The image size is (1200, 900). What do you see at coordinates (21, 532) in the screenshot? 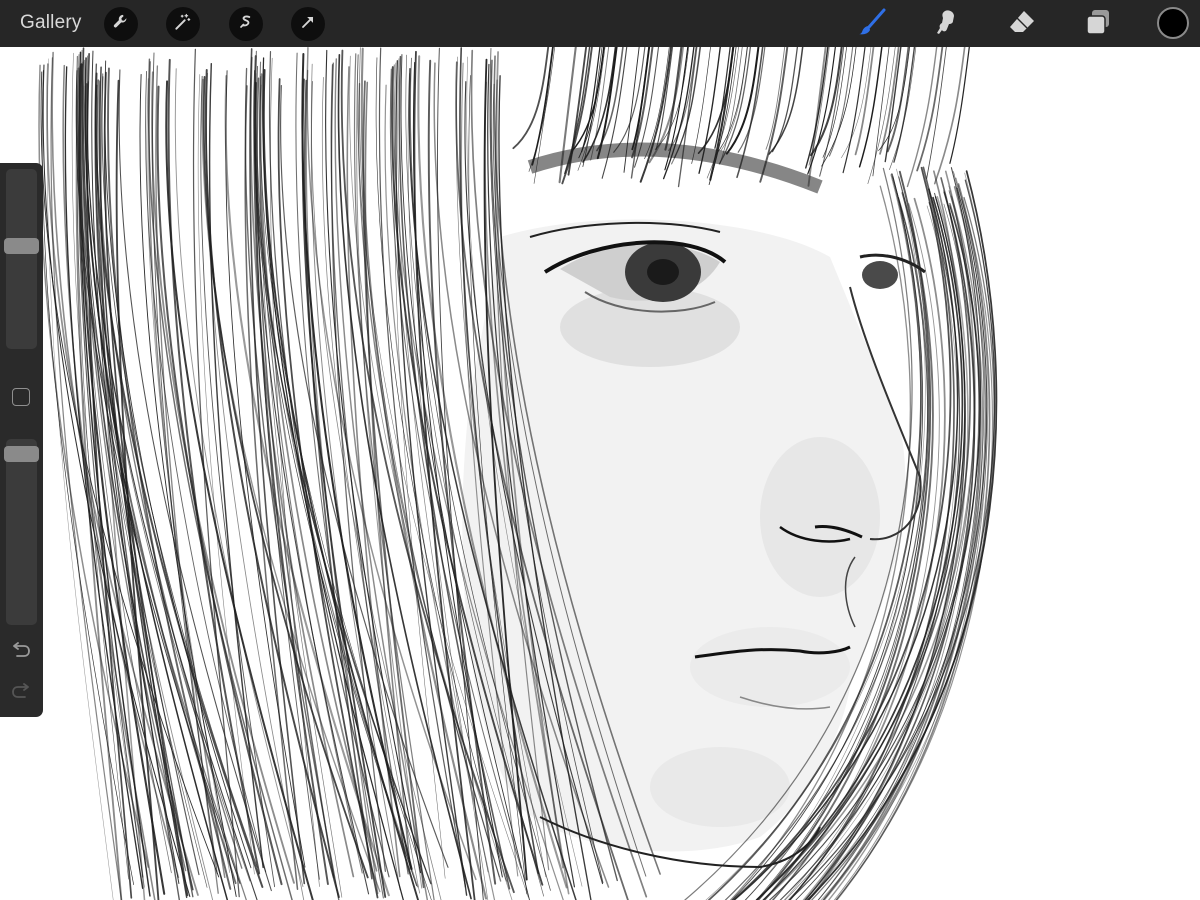
I see `opacity-slider` at bounding box center [21, 532].